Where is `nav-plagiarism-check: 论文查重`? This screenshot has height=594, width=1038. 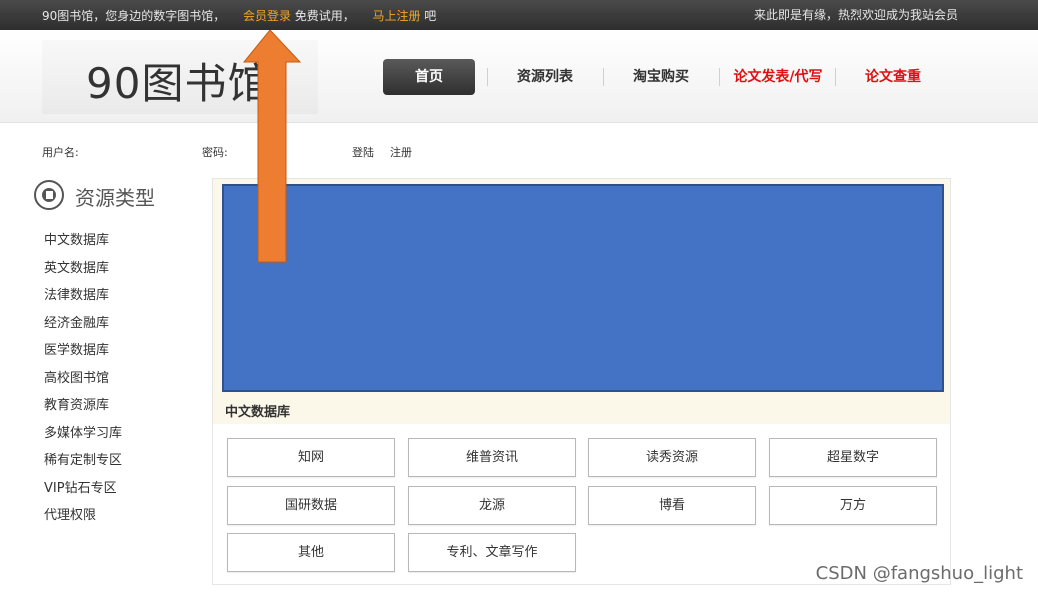
nav-plagiarism-check: 论文查重 is located at coordinates (893, 77).